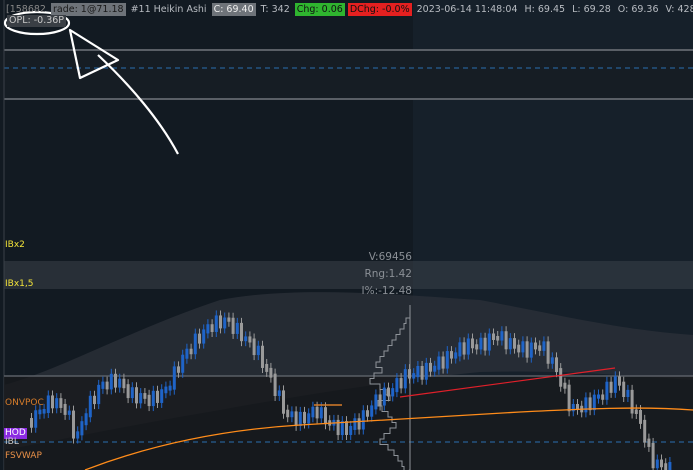 The width and height of the screenshot is (693, 470). I want to click on level-onvpoc: ONVPOC, so click(24, 403).